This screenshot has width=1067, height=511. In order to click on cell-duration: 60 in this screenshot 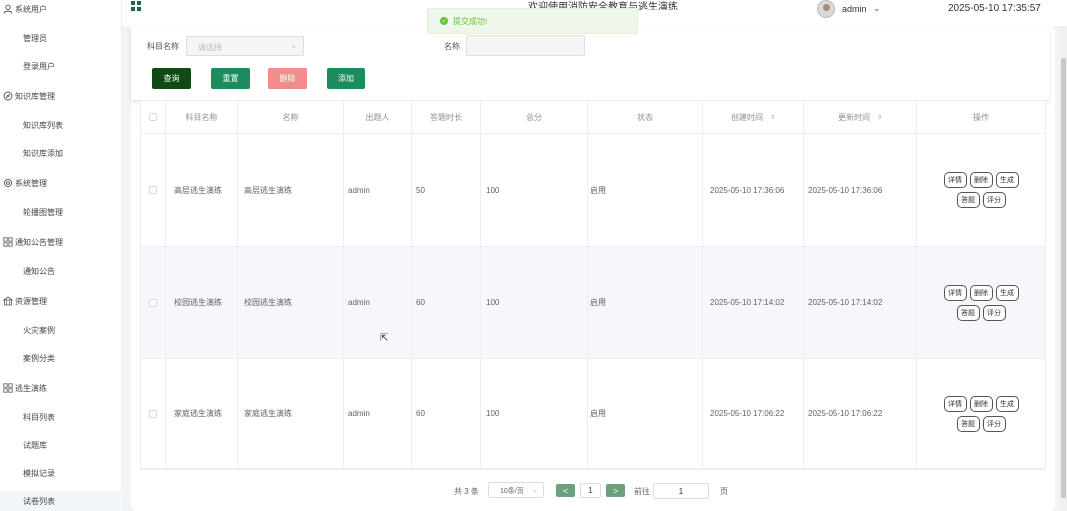, I will do `click(446, 413)`.